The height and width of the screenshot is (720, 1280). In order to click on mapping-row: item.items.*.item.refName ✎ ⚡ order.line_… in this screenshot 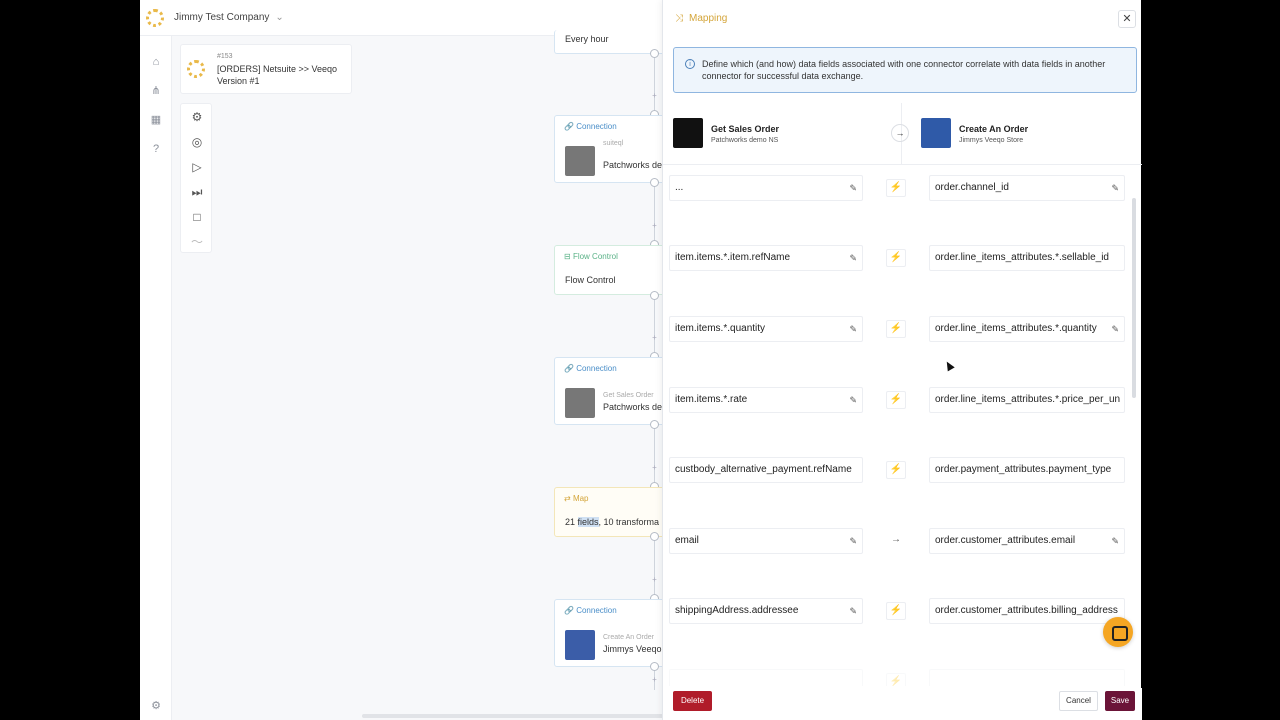, I will do `click(898, 259)`.